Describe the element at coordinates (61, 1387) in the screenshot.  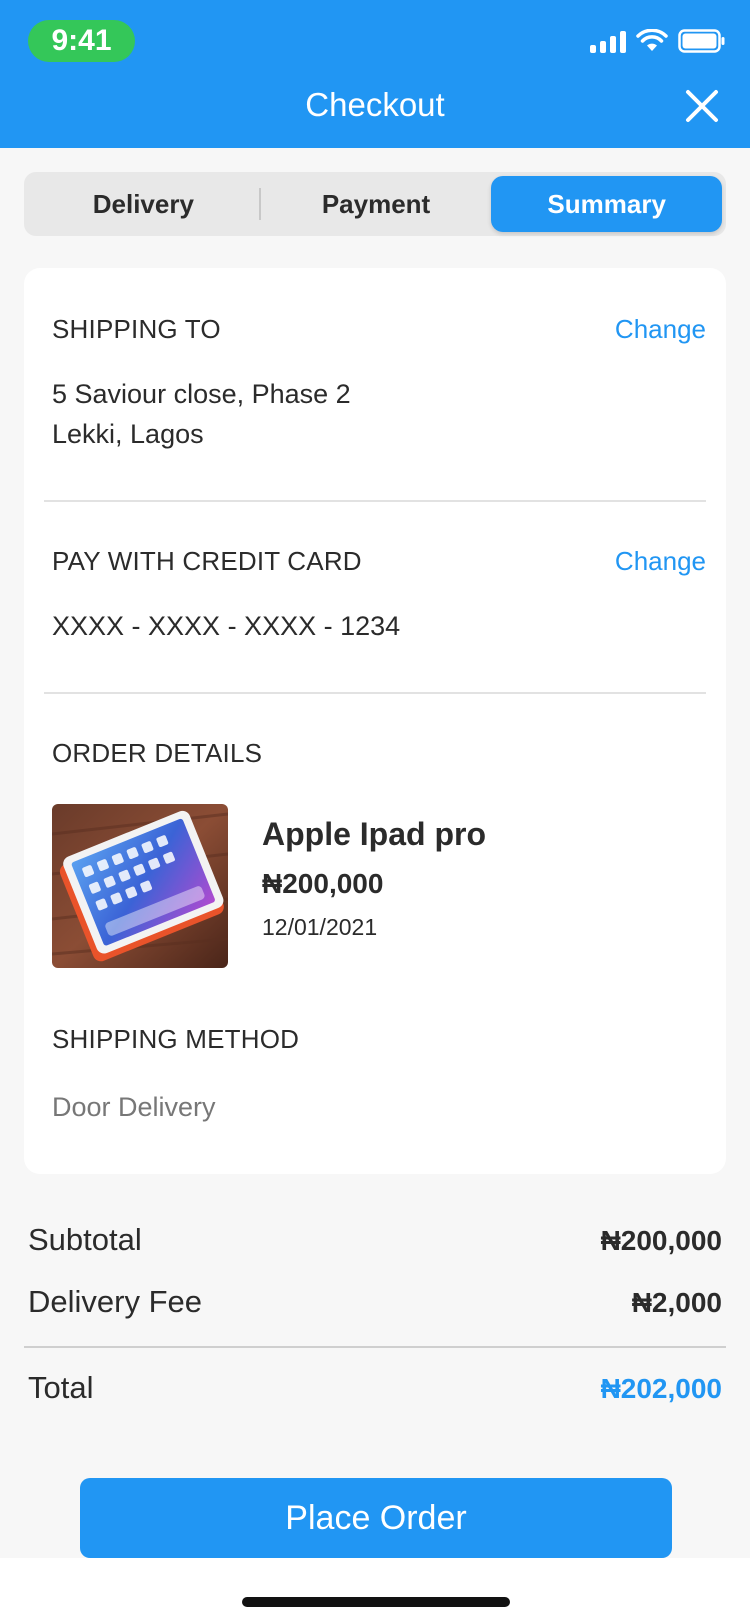
I see `total-label: Total` at that location.